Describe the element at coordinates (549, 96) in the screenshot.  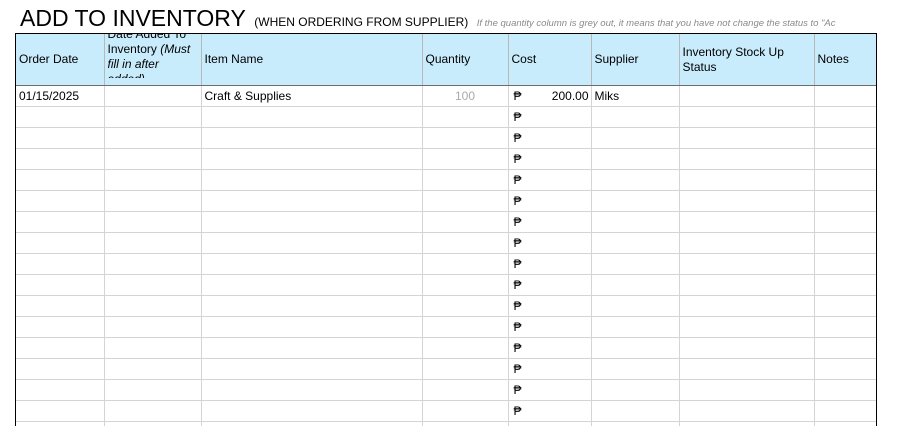
I see `cost-cell: ₱200.00` at that location.